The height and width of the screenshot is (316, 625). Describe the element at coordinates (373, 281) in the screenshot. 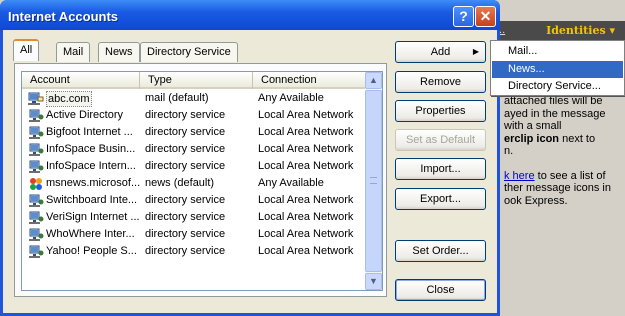

I see `scroll-down-icon: ▼` at that location.